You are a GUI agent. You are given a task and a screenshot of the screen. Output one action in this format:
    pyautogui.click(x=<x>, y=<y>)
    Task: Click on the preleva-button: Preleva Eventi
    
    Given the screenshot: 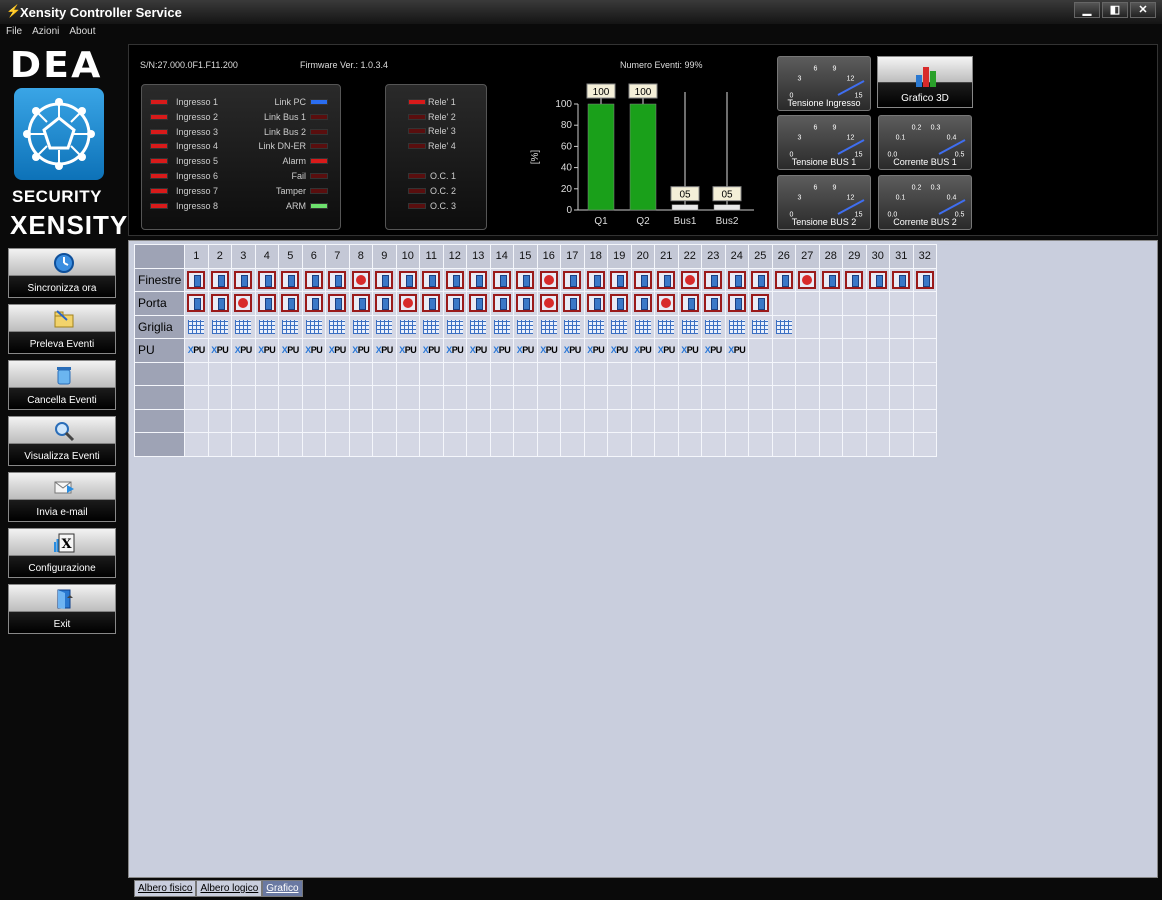 What is the action you would take?
    pyautogui.click(x=62, y=329)
    